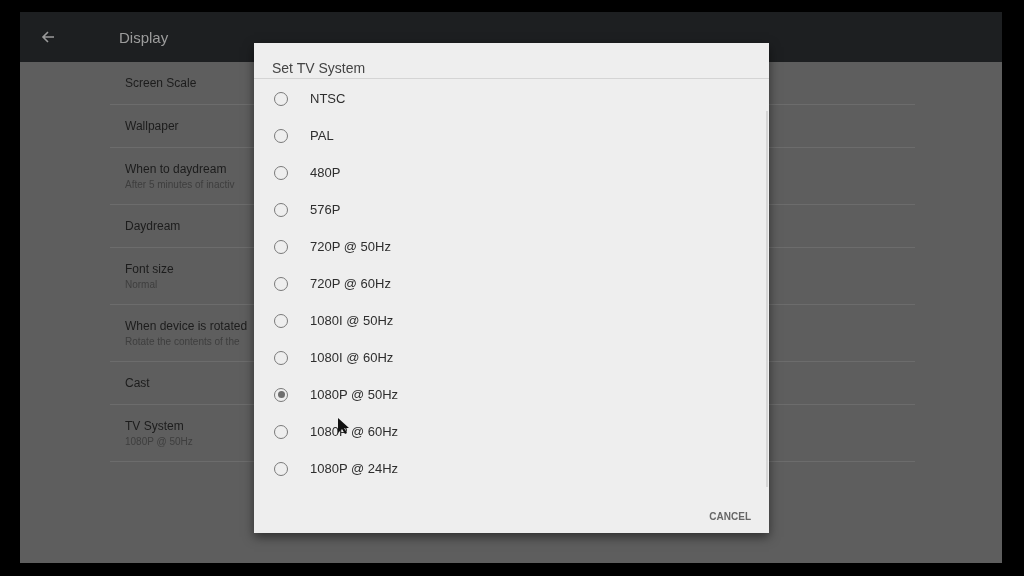  What do you see at coordinates (350, 246) in the screenshot?
I see `option-label: 720P @ 50Hz` at bounding box center [350, 246].